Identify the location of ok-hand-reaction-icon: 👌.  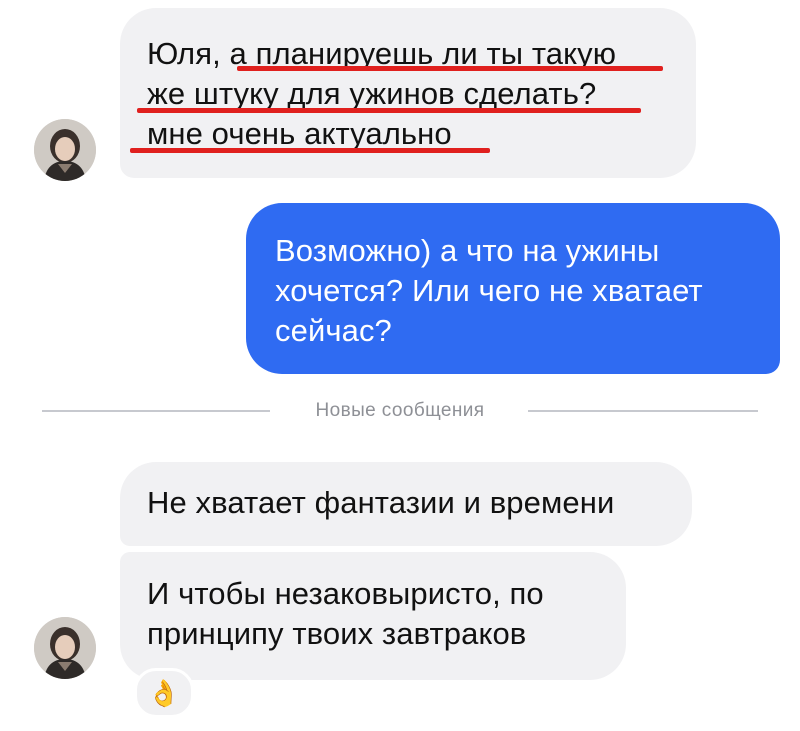
(164, 693).